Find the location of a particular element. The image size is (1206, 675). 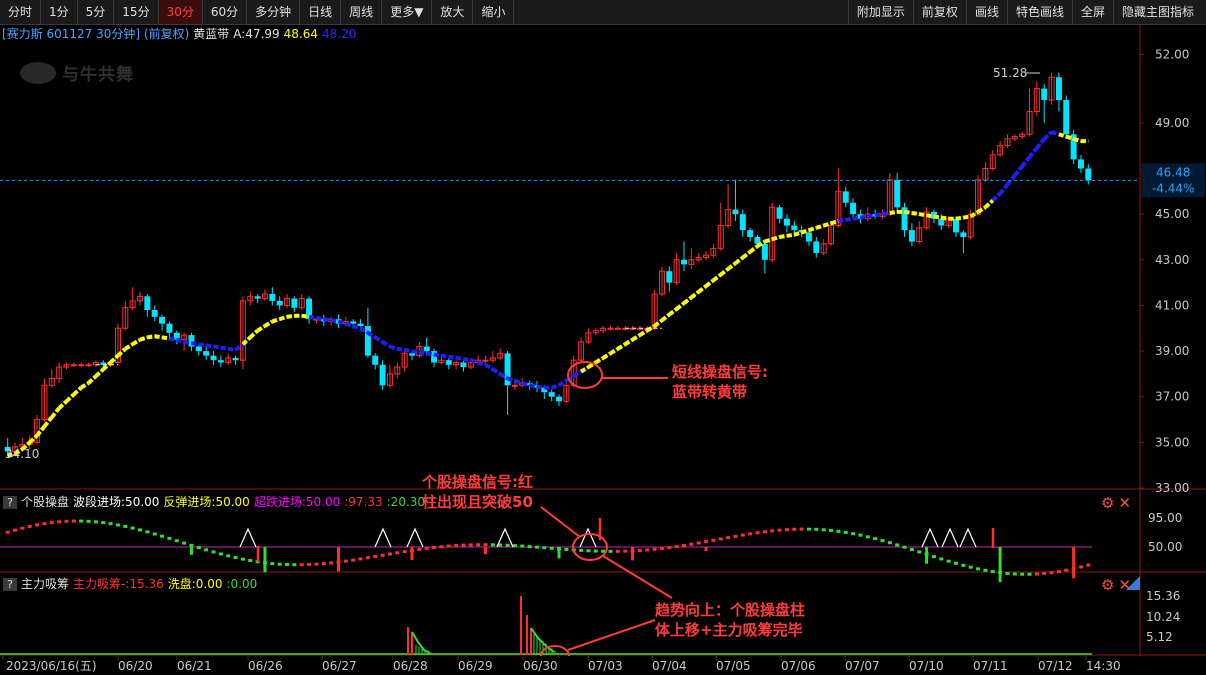

panel2-value-1: 反弹进场:50.00 is located at coordinates (206, 502).